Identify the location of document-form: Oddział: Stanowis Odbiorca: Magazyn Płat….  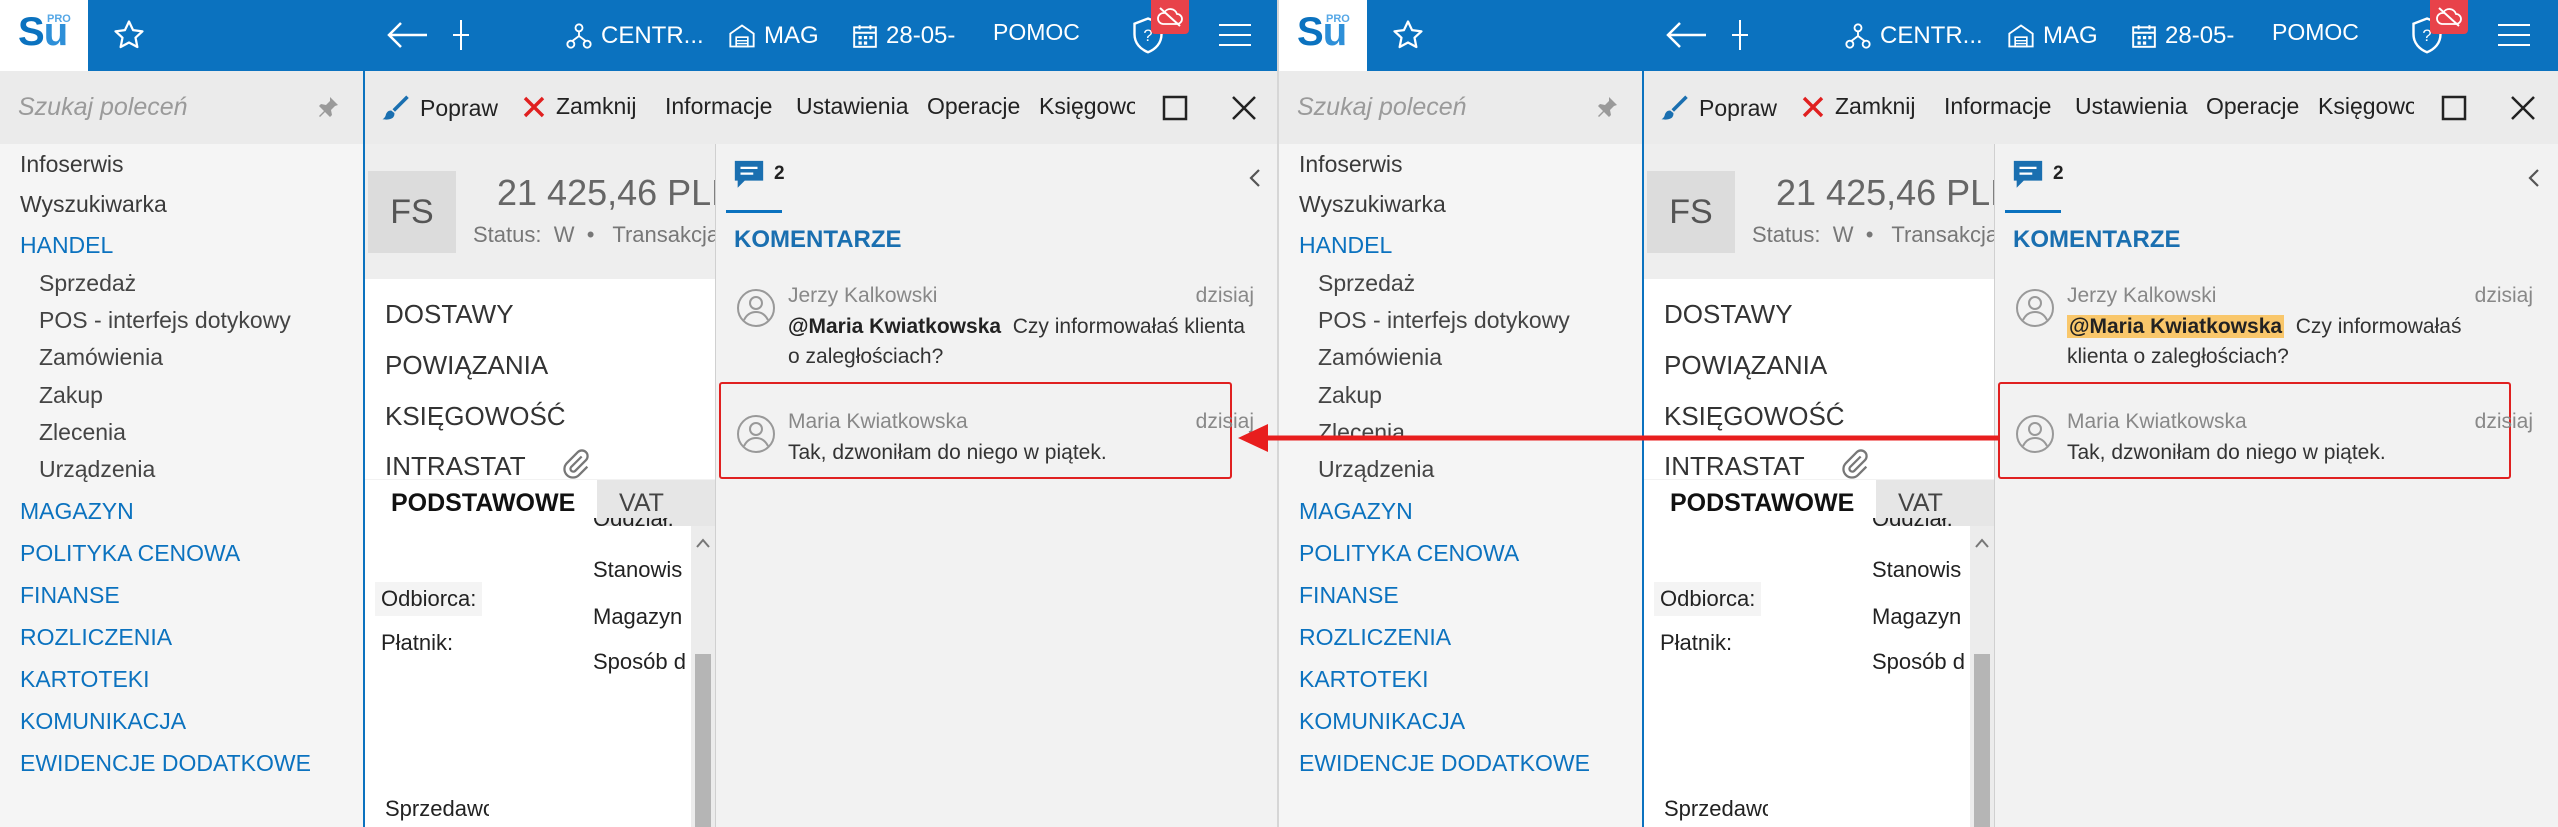
(540, 672).